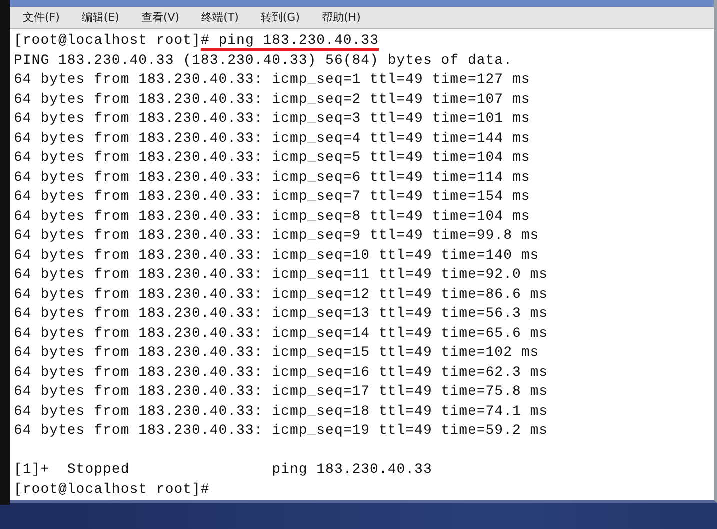  What do you see at coordinates (277, 353) in the screenshot?
I see `output-line: 64 bytes from 183.230.40.33: icmp_seq=15 ttl=49 time=102 ms` at bounding box center [277, 353].